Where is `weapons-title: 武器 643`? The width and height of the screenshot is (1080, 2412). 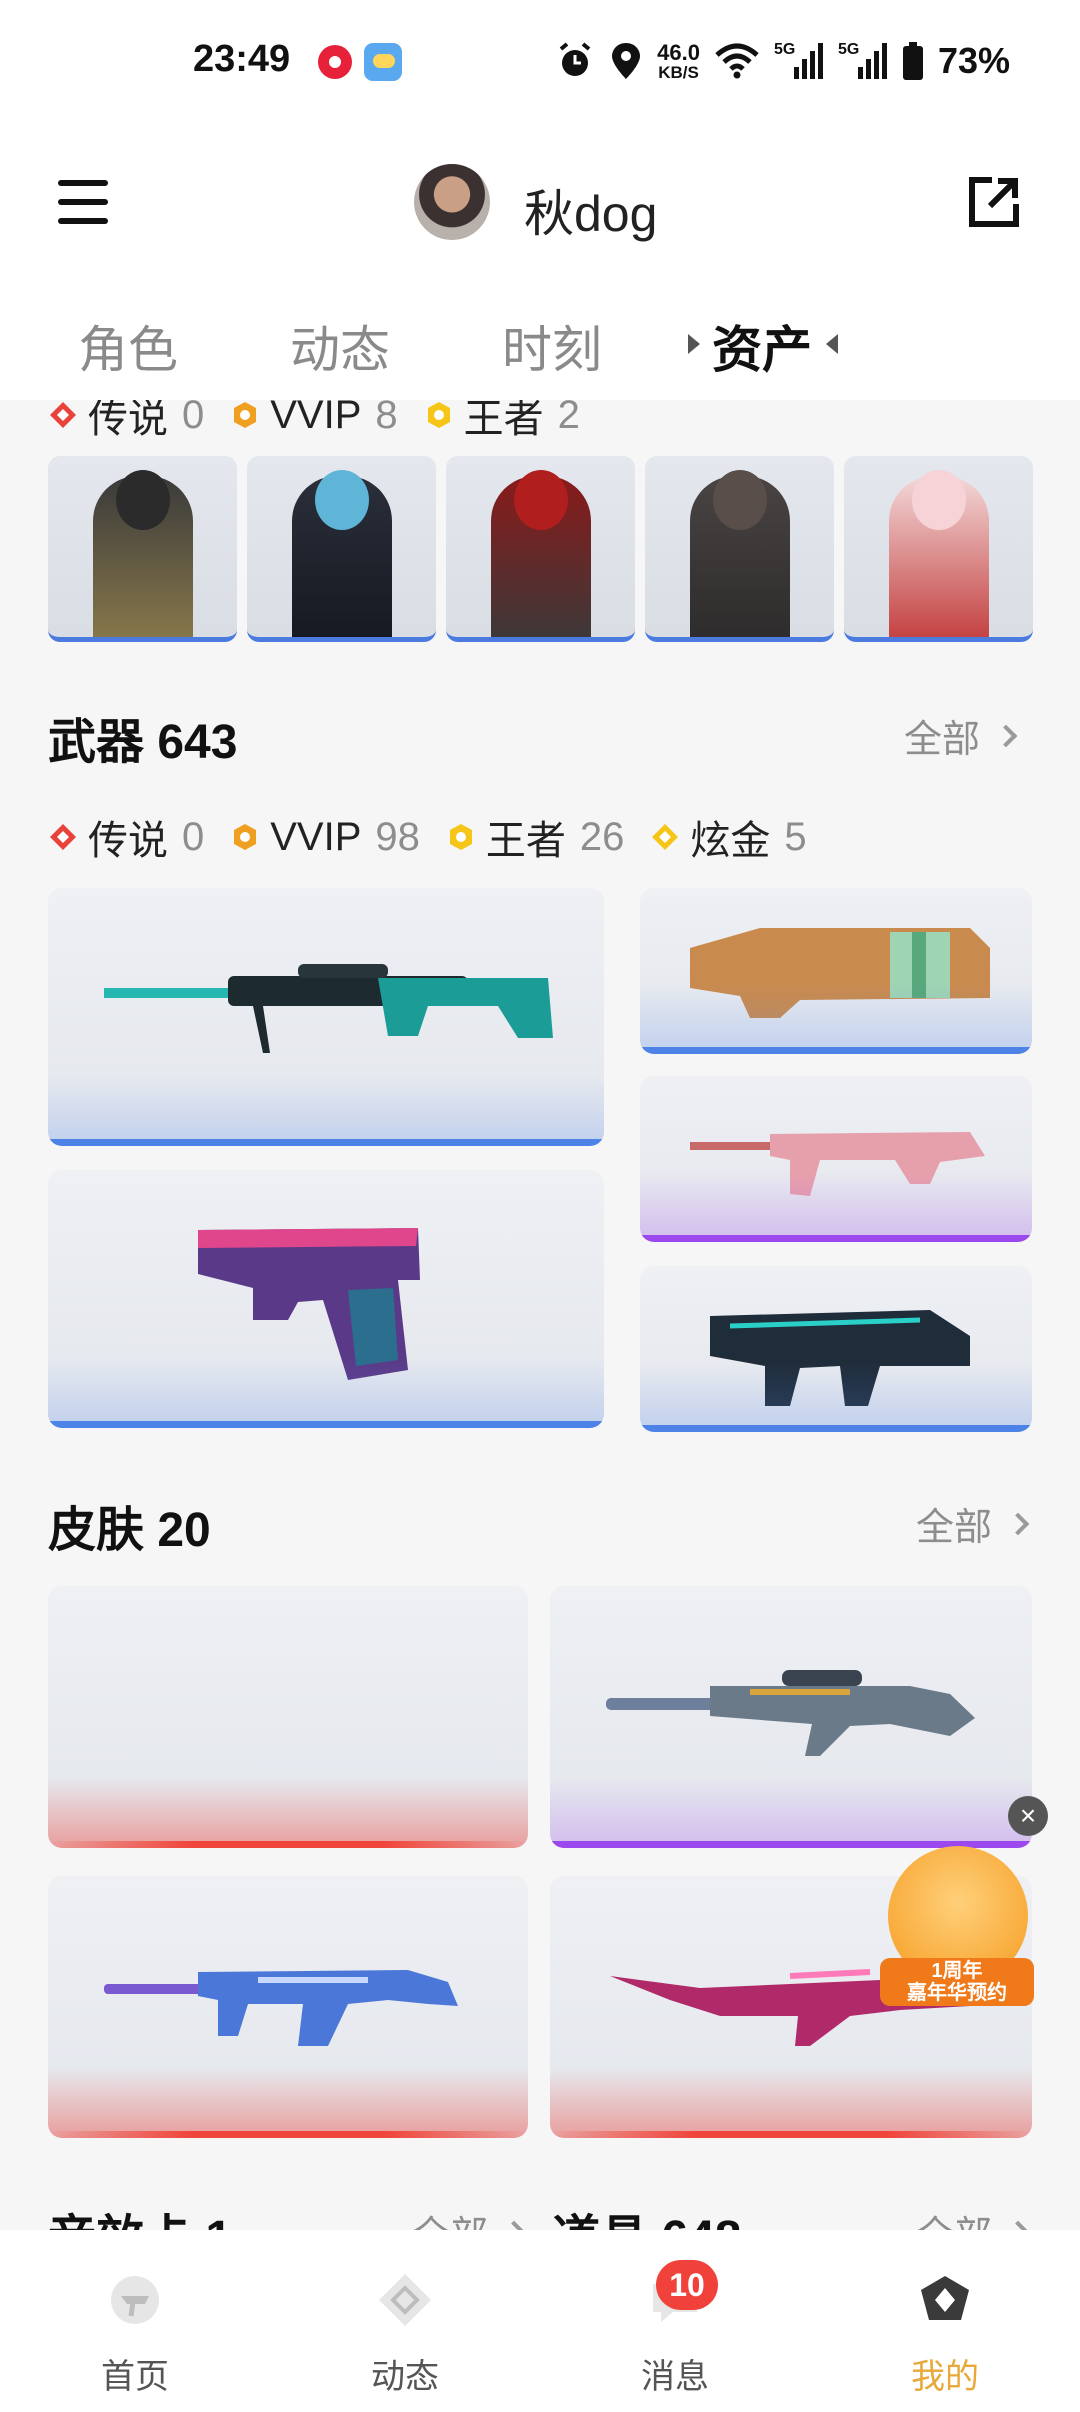 weapons-title: 武器 643 is located at coordinates (143, 742).